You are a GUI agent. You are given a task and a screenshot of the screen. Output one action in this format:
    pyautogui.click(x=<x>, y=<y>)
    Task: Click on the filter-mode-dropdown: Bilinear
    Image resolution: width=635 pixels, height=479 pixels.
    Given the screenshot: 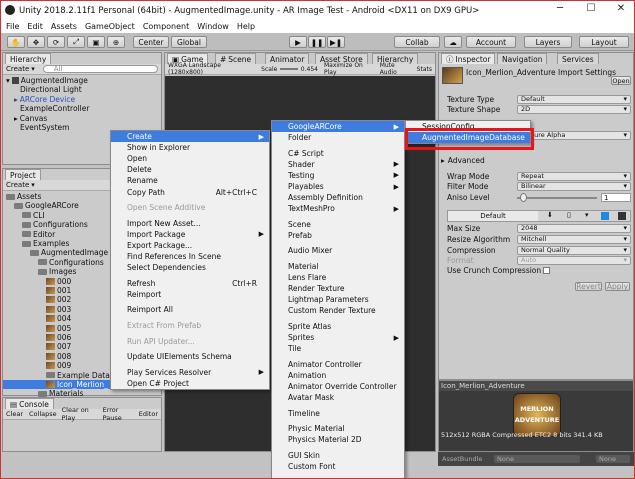 What is the action you would take?
    pyautogui.click(x=574, y=186)
    